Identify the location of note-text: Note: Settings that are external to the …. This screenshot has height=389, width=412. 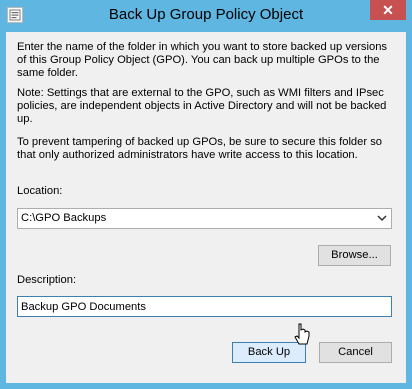
(202, 106).